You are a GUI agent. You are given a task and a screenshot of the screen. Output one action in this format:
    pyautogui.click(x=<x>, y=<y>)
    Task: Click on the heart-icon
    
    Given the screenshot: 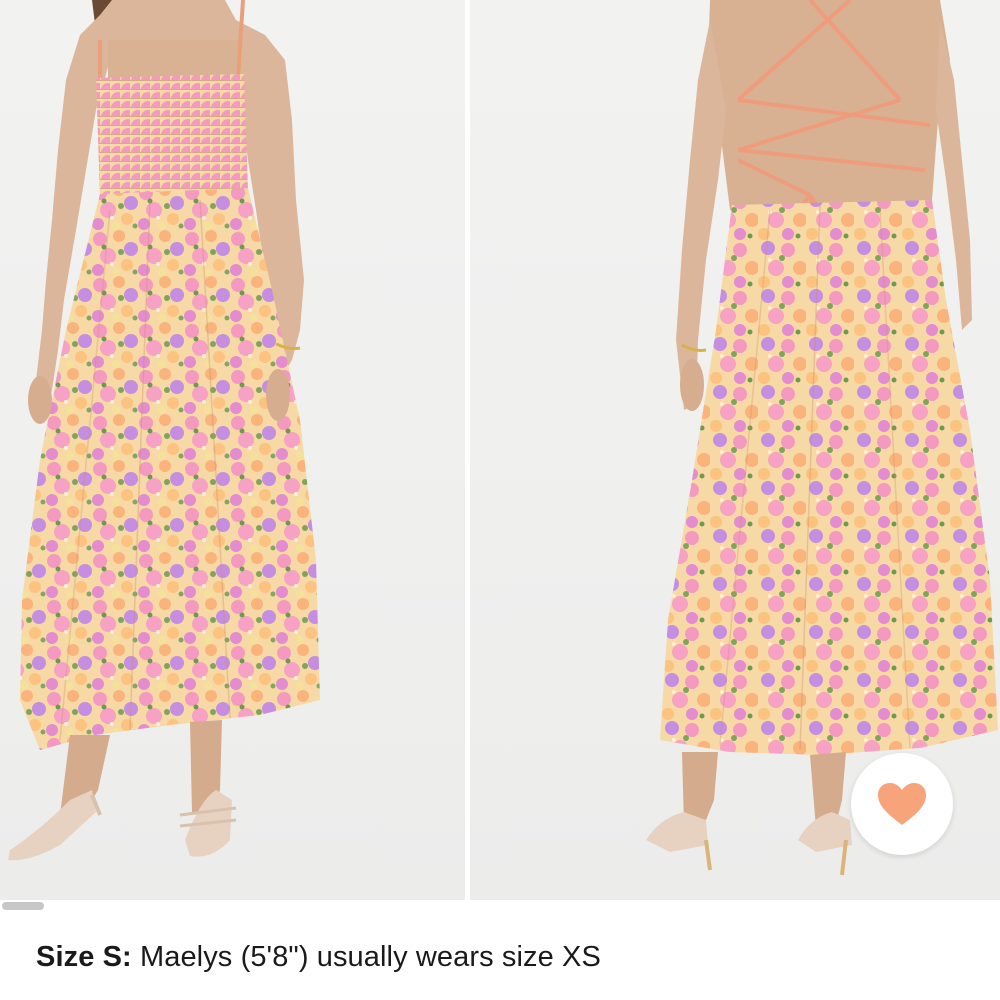 What is the action you would take?
    pyautogui.click(x=902, y=804)
    